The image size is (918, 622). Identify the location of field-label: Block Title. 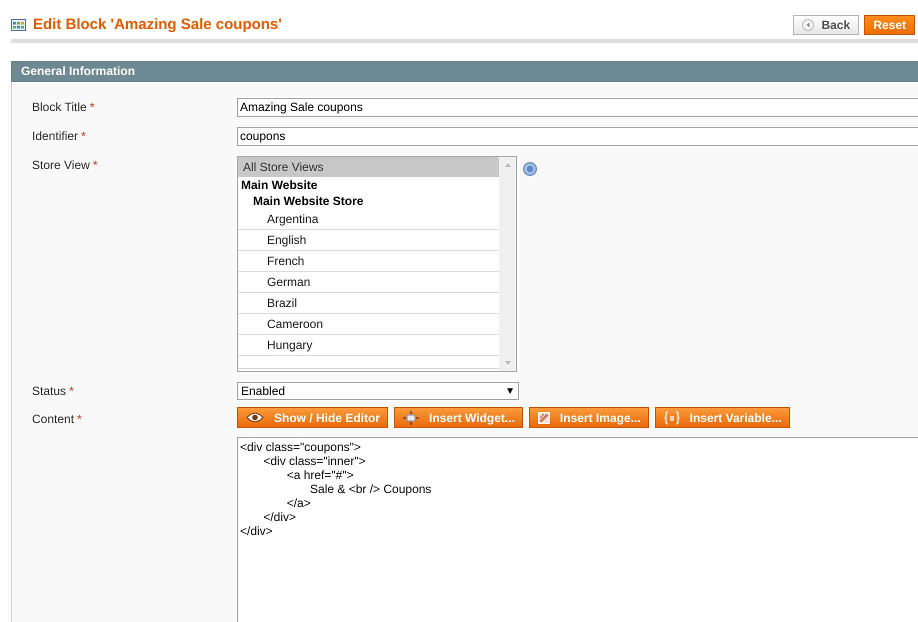
(59, 107).